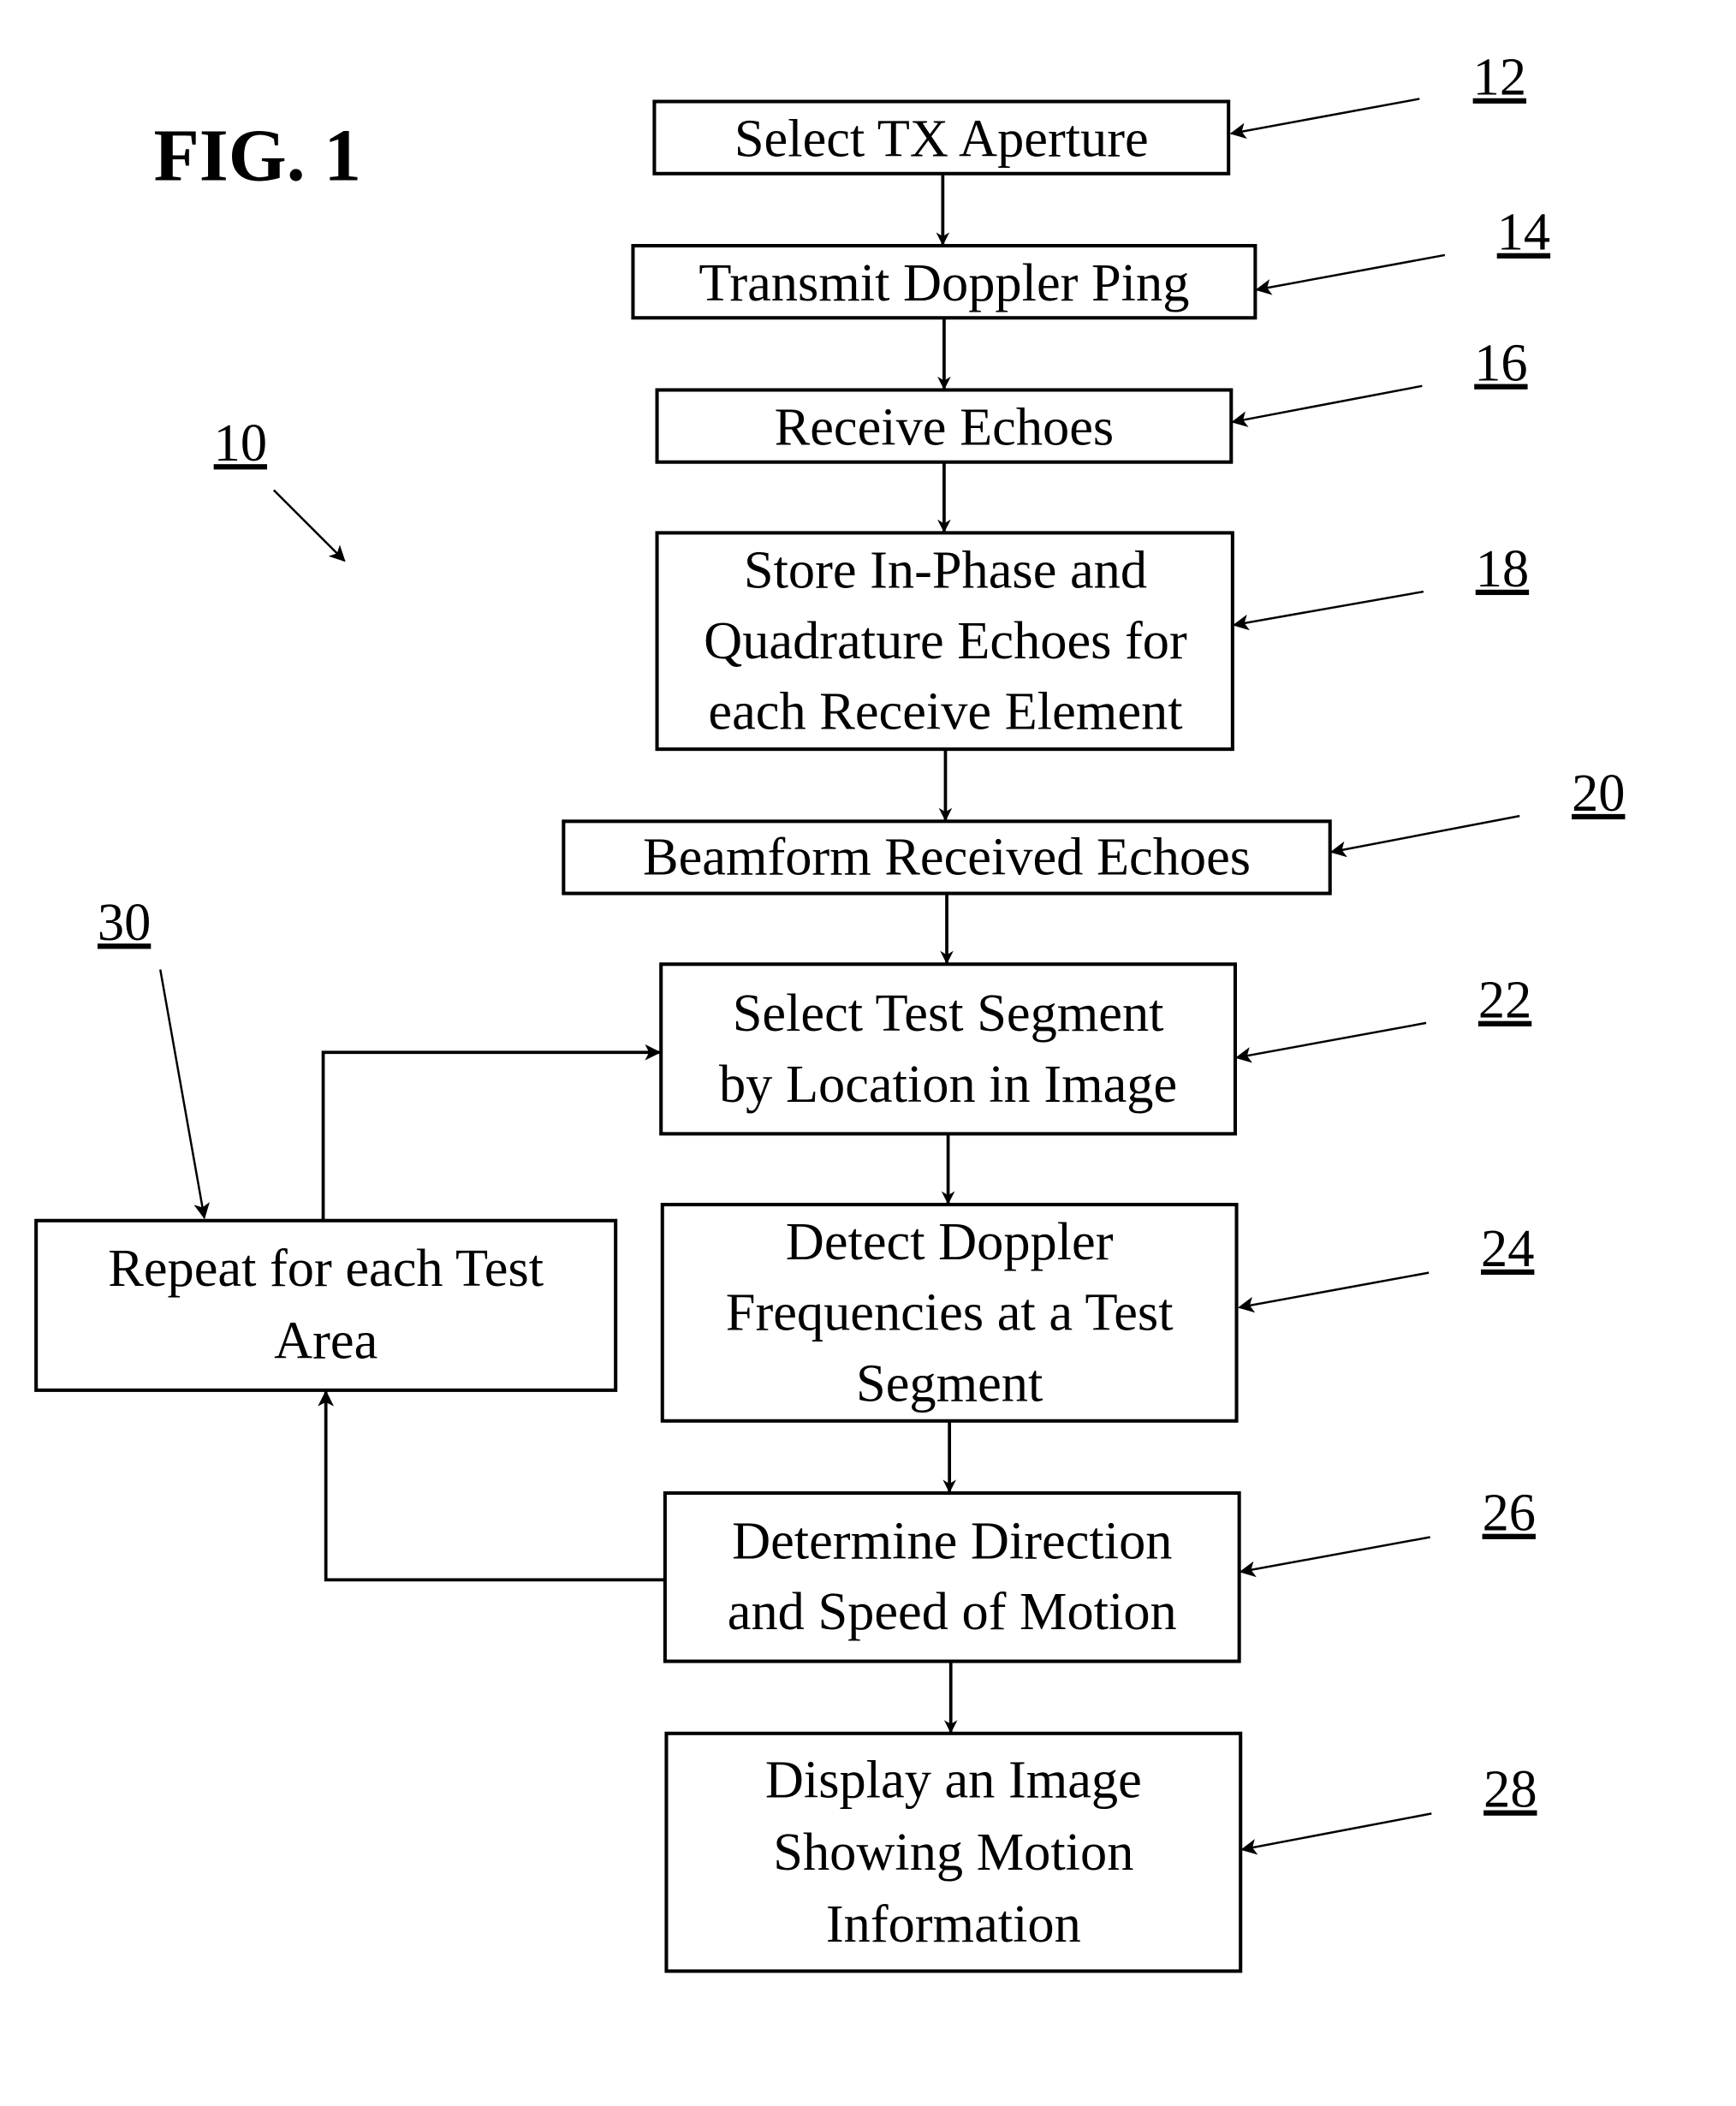 This screenshot has height=2106, width=1736. What do you see at coordinates (1508, 1248) in the screenshot?
I see `ref-label-24: 24` at bounding box center [1508, 1248].